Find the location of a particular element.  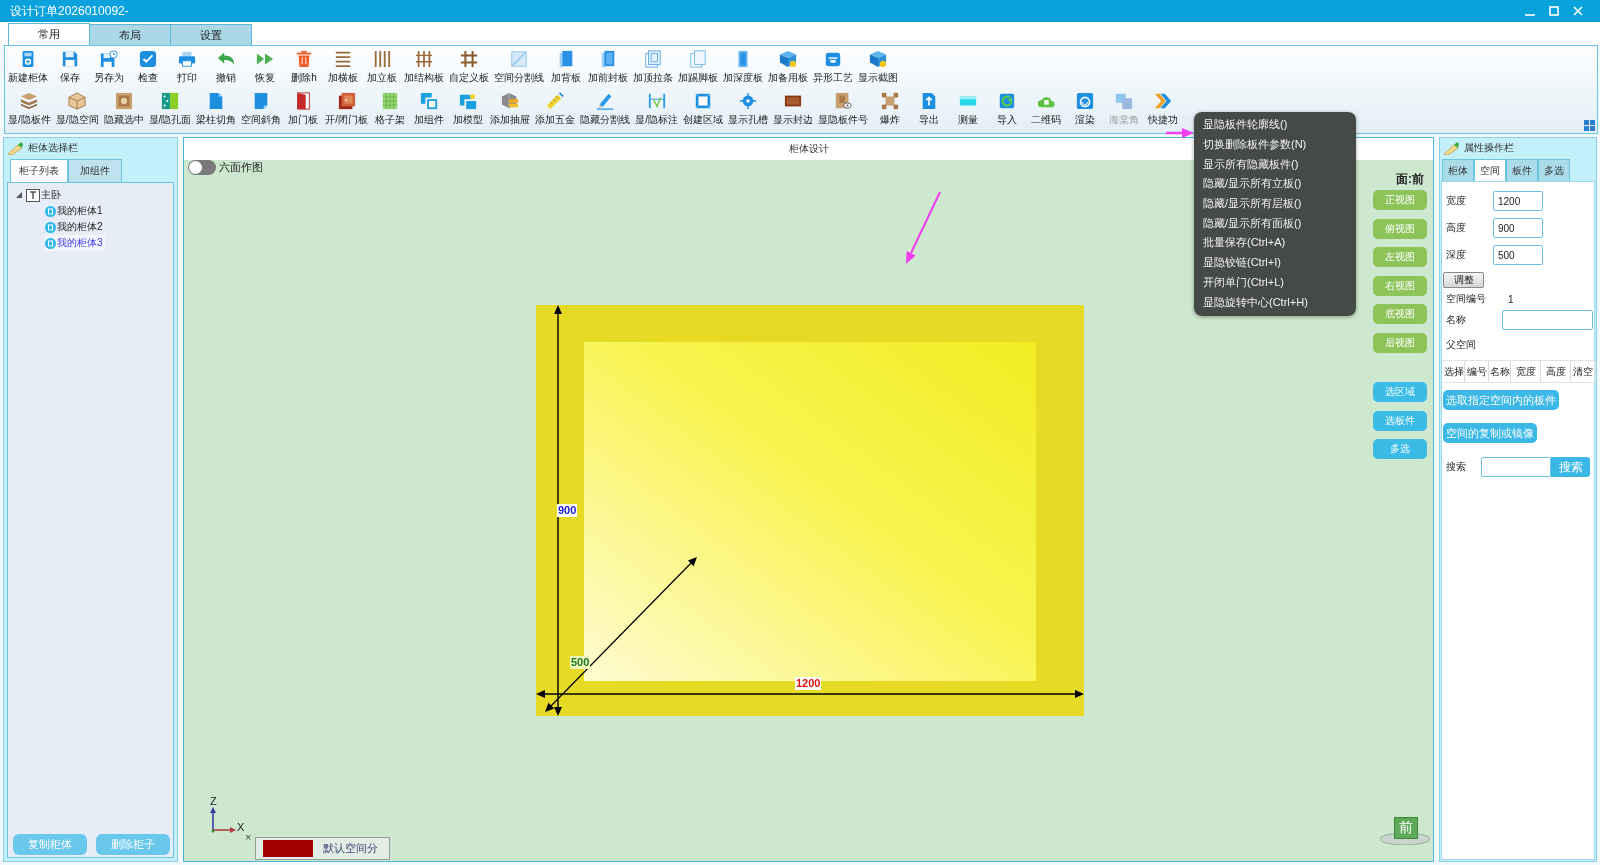

toolbar-button: 显/隐板件 is located at coordinates (29, 108).